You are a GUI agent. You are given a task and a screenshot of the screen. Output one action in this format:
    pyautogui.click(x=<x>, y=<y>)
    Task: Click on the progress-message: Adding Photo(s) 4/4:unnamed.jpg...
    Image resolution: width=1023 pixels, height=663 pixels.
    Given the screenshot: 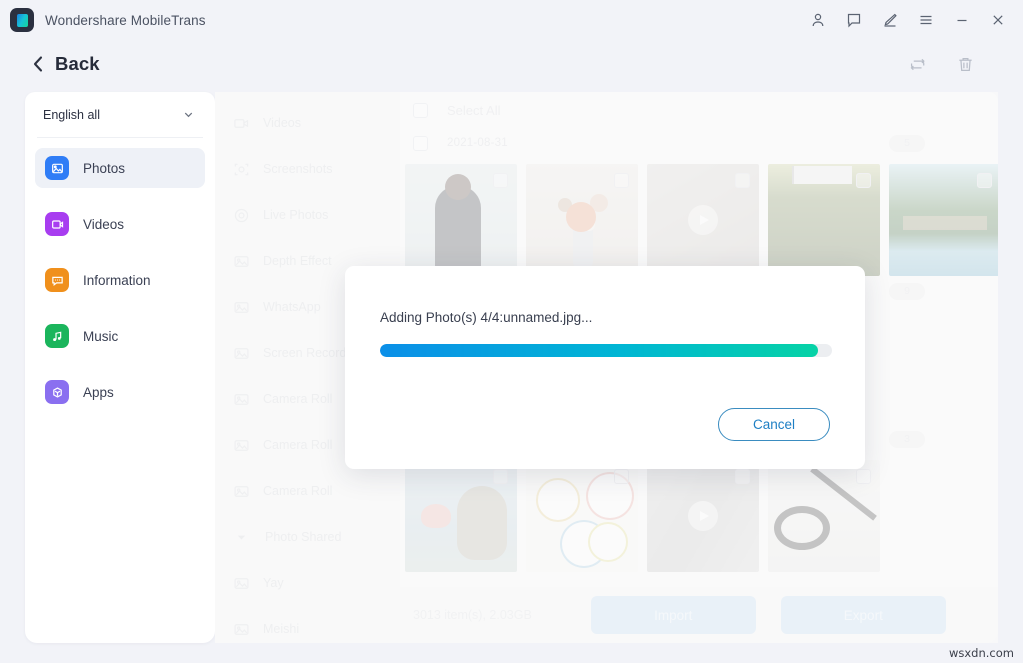 What is the action you would take?
    pyautogui.click(x=486, y=317)
    